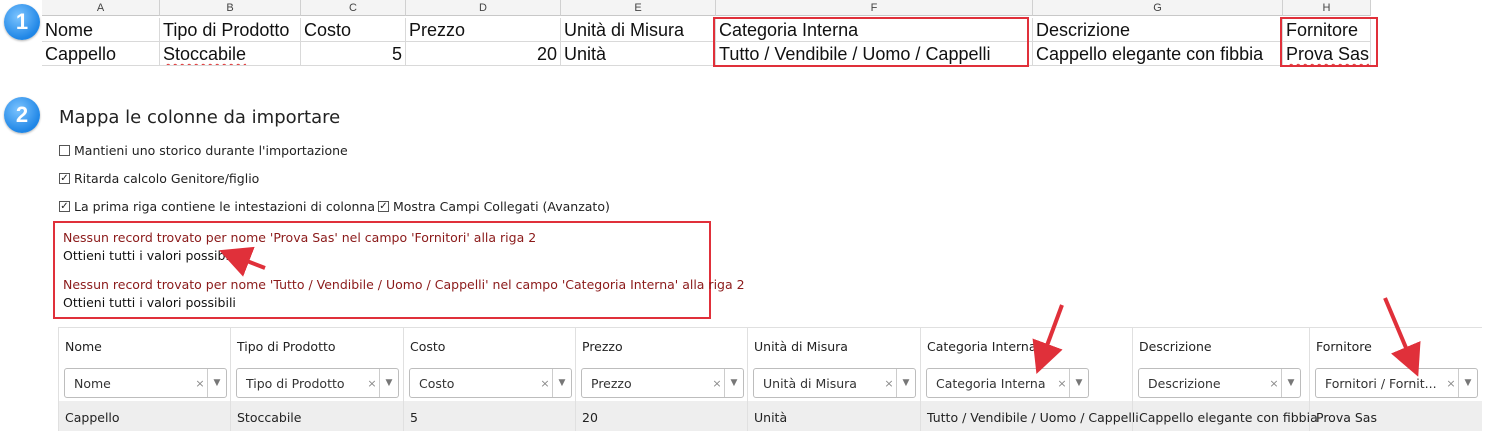  What do you see at coordinates (1329, 42) in the screenshot?
I see `highlight-fornitore-column` at bounding box center [1329, 42].